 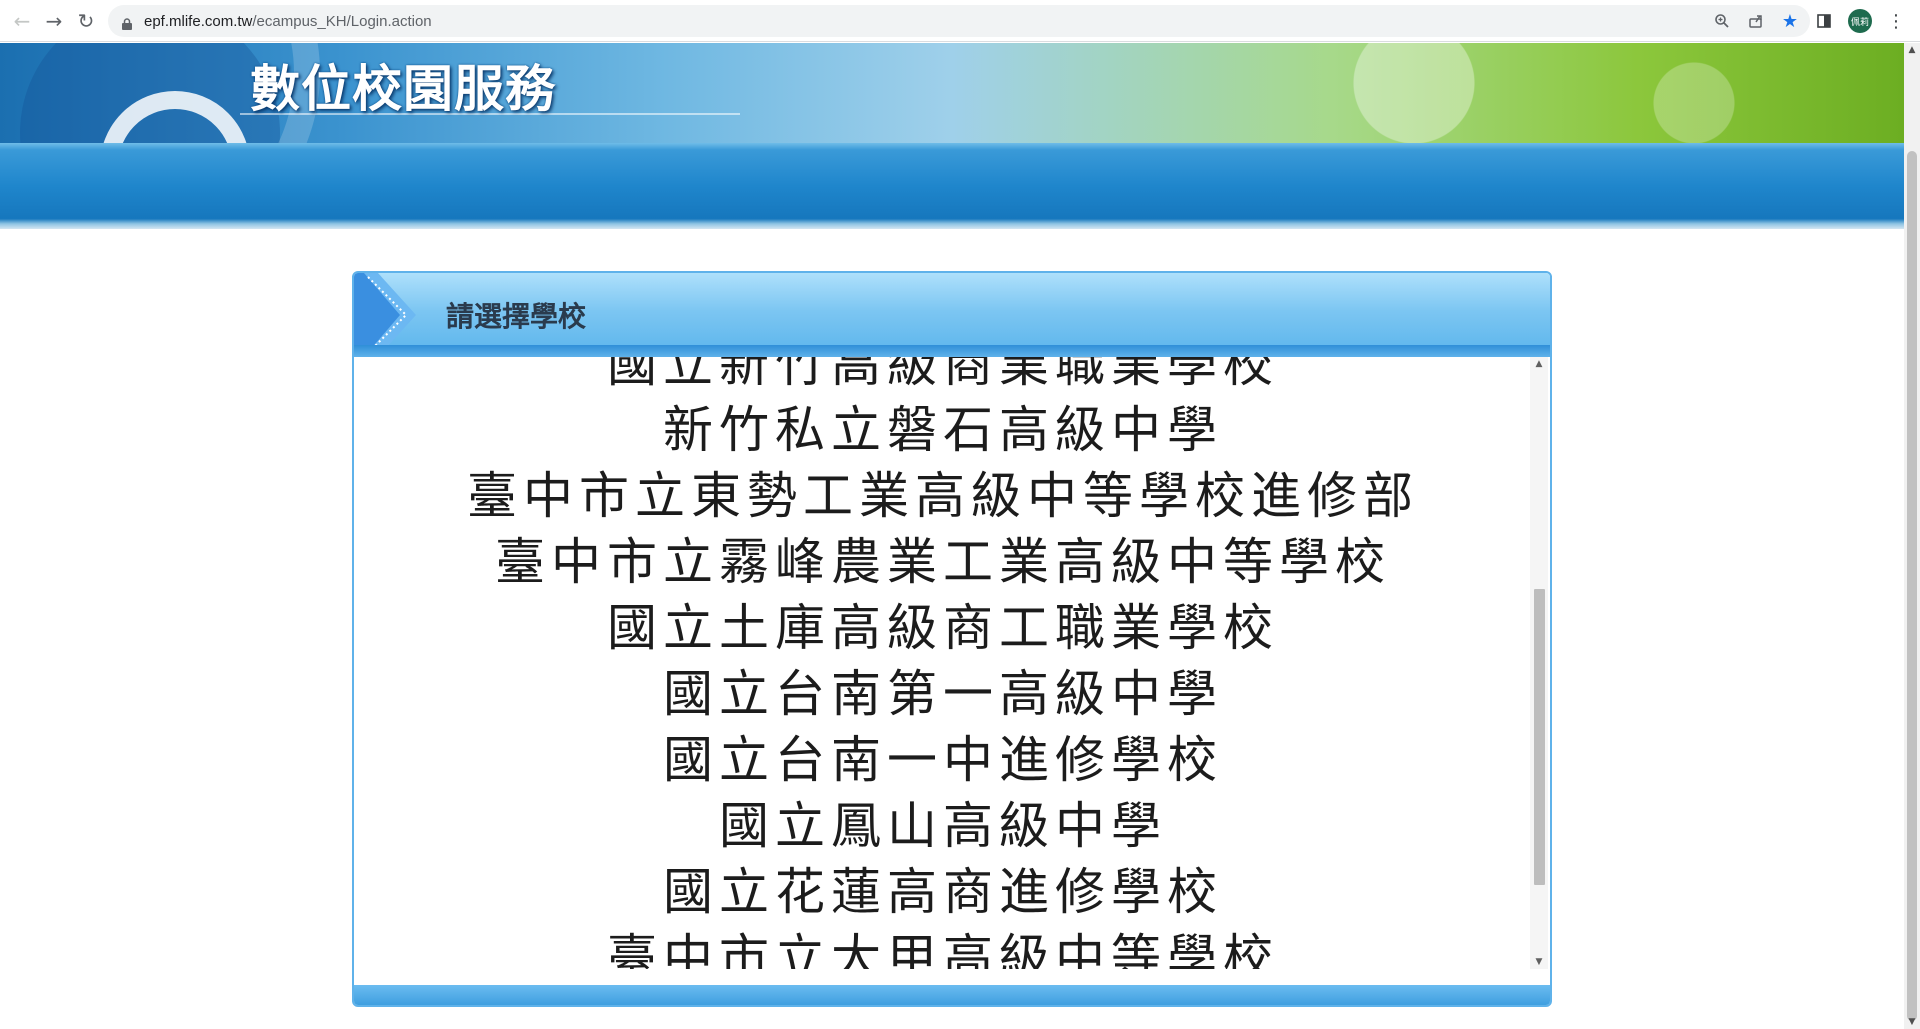 I want to click on school-option: 國立台南一中進修學校, so click(x=943, y=760).